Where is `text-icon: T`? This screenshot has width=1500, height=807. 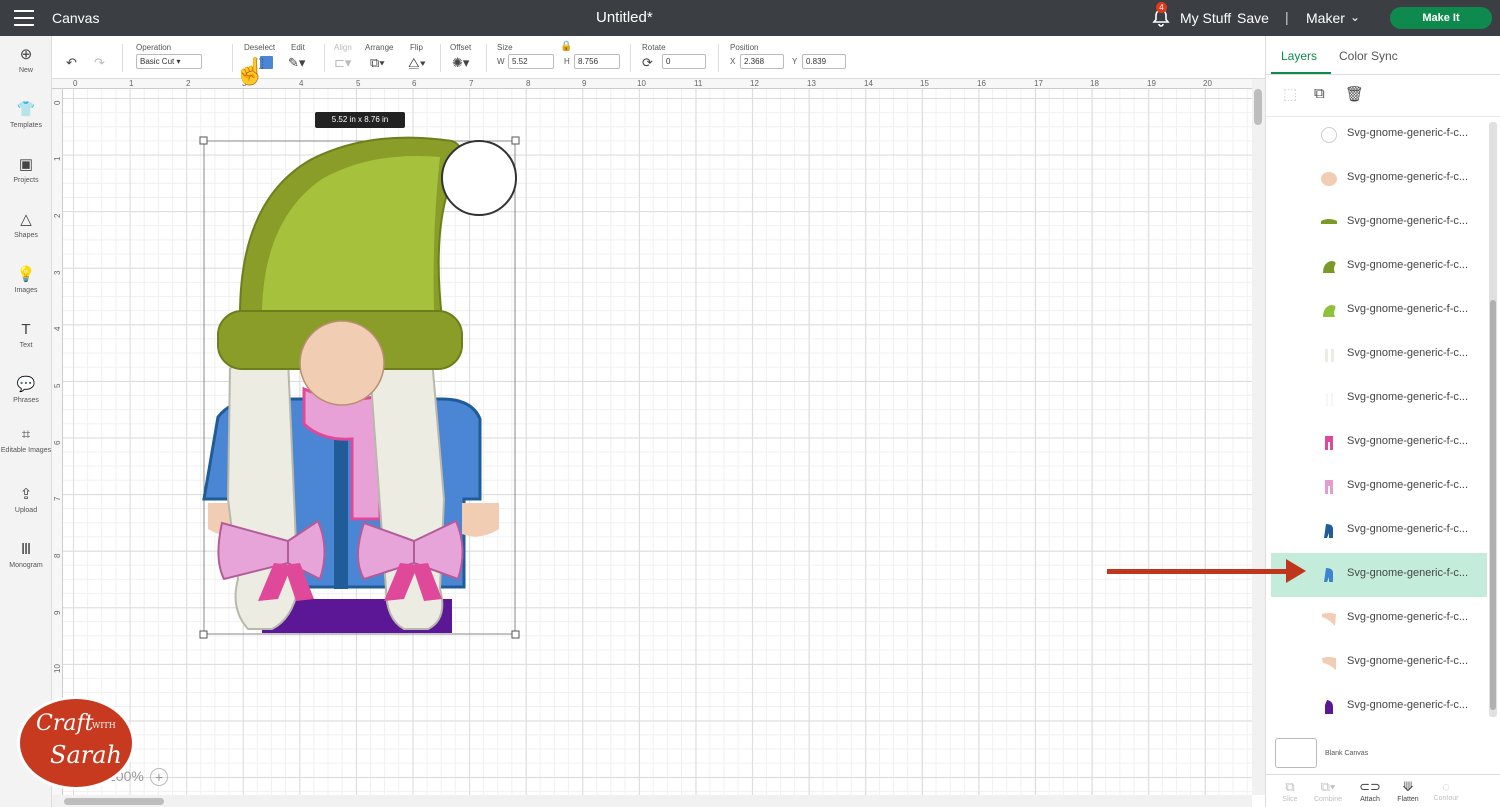
text-icon: T is located at coordinates (26, 329).